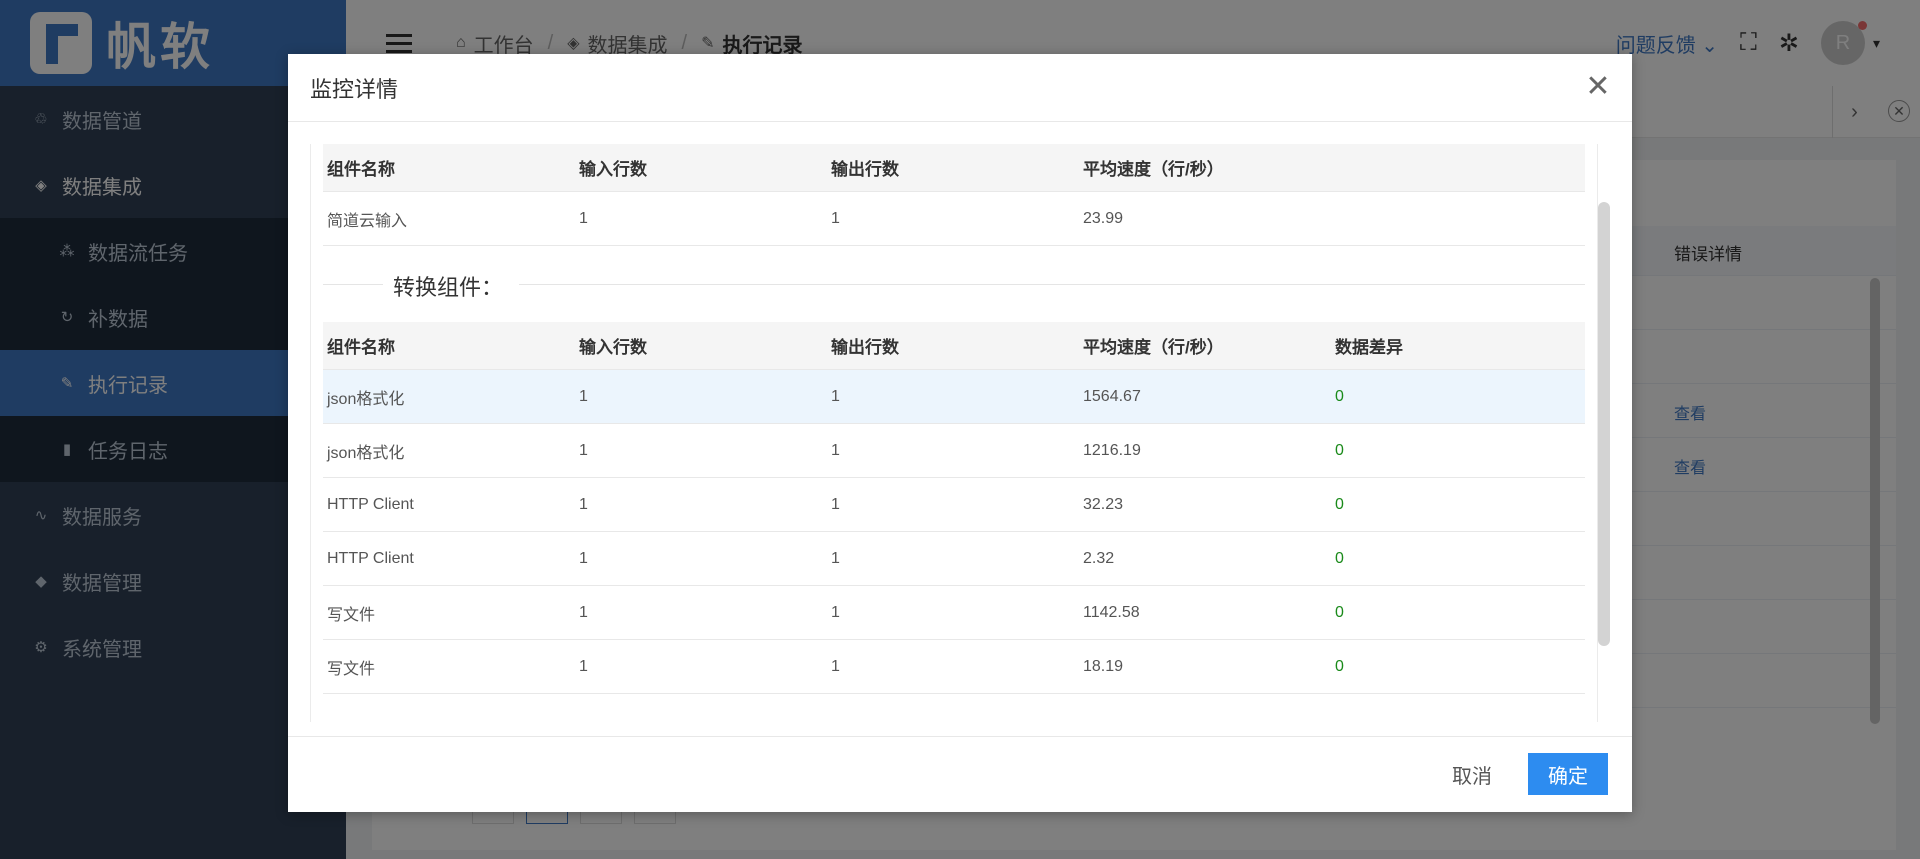 This screenshot has width=1920, height=859. Describe the element at coordinates (954, 168) in the screenshot. I see `input-table-header: 组件名称 输入行数 输出行数 平均速度（行/秒）` at that location.